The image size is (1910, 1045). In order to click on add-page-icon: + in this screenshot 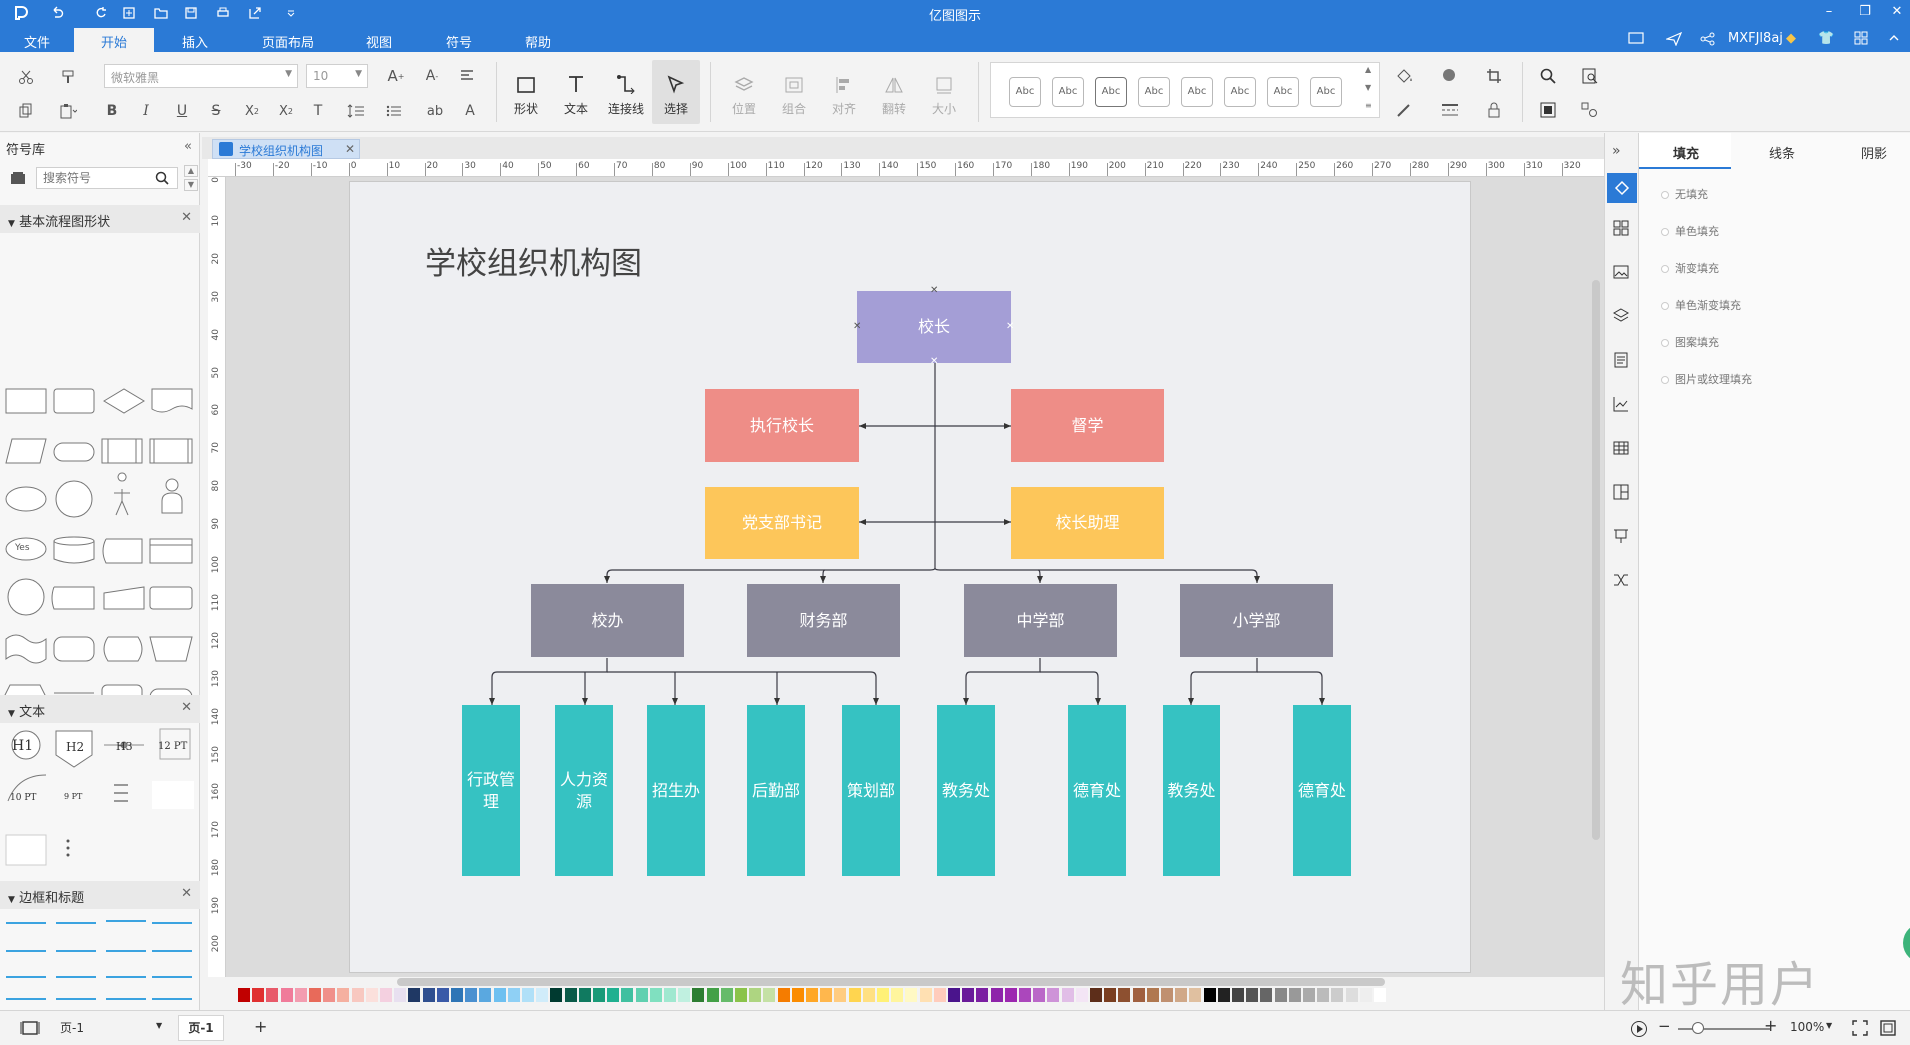, I will do `click(260, 1026)`.